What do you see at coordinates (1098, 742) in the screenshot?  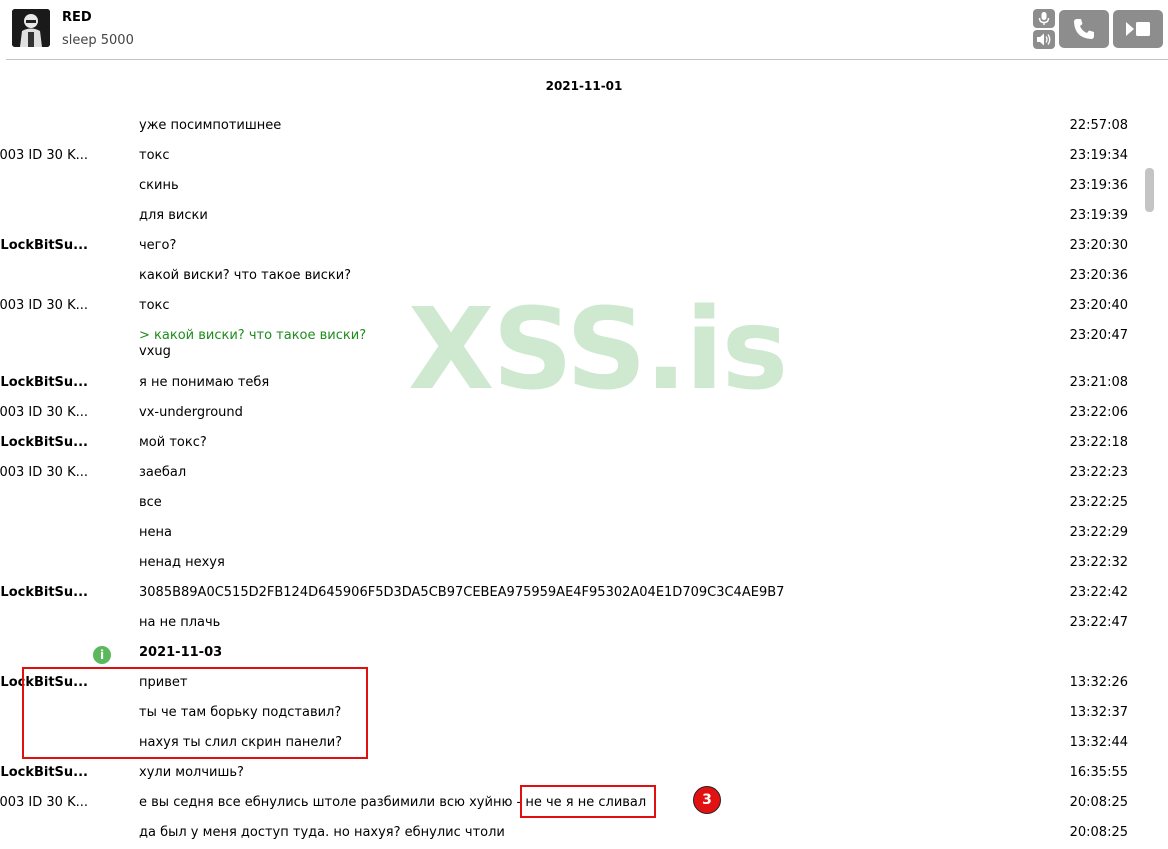 I see `message-time: 13:32:44` at bounding box center [1098, 742].